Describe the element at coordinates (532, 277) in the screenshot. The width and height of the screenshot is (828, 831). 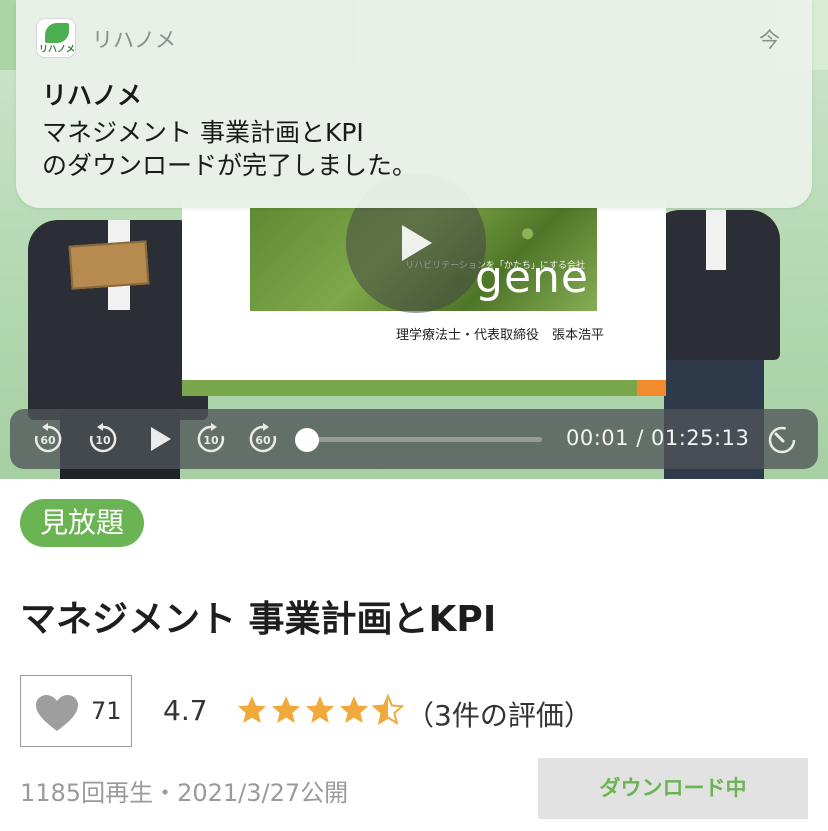
I see `slide-logo: gene` at that location.